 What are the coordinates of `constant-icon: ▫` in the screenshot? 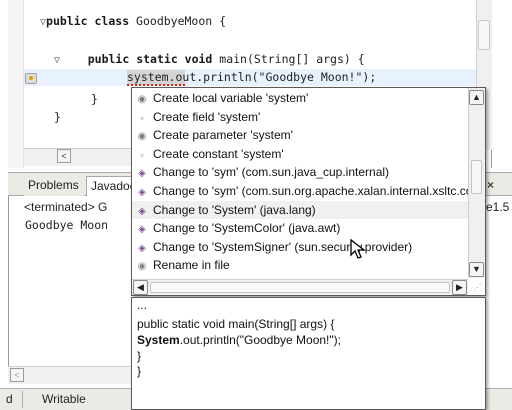 It's located at (142, 154).